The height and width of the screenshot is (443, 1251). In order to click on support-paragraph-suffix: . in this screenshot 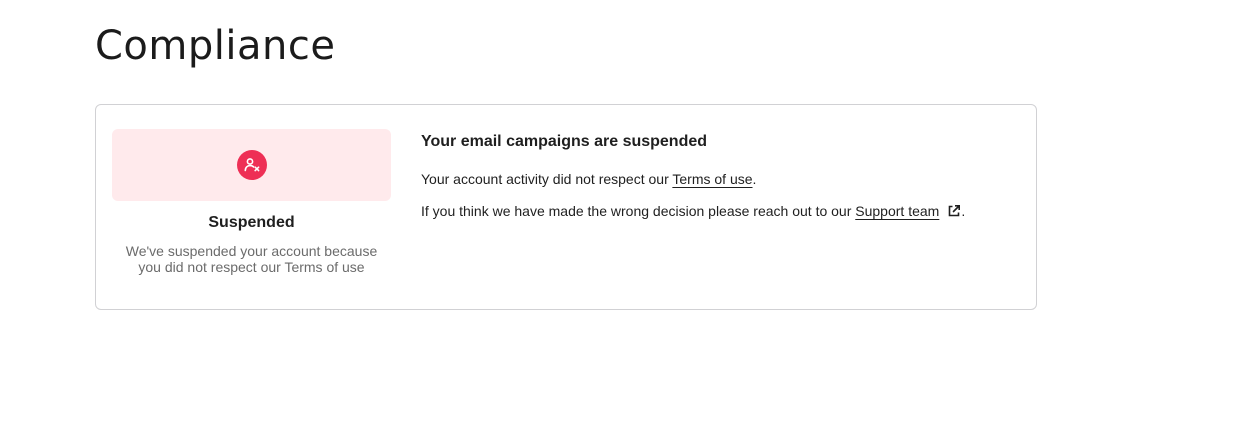, I will do `click(963, 211)`.